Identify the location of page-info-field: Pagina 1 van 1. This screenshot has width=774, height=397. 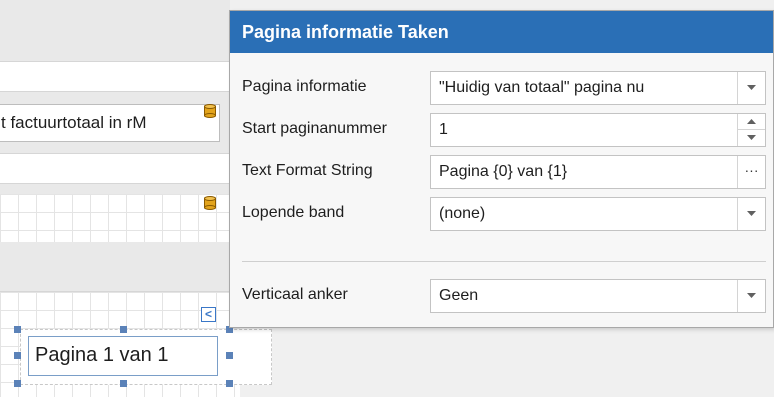
(123, 356).